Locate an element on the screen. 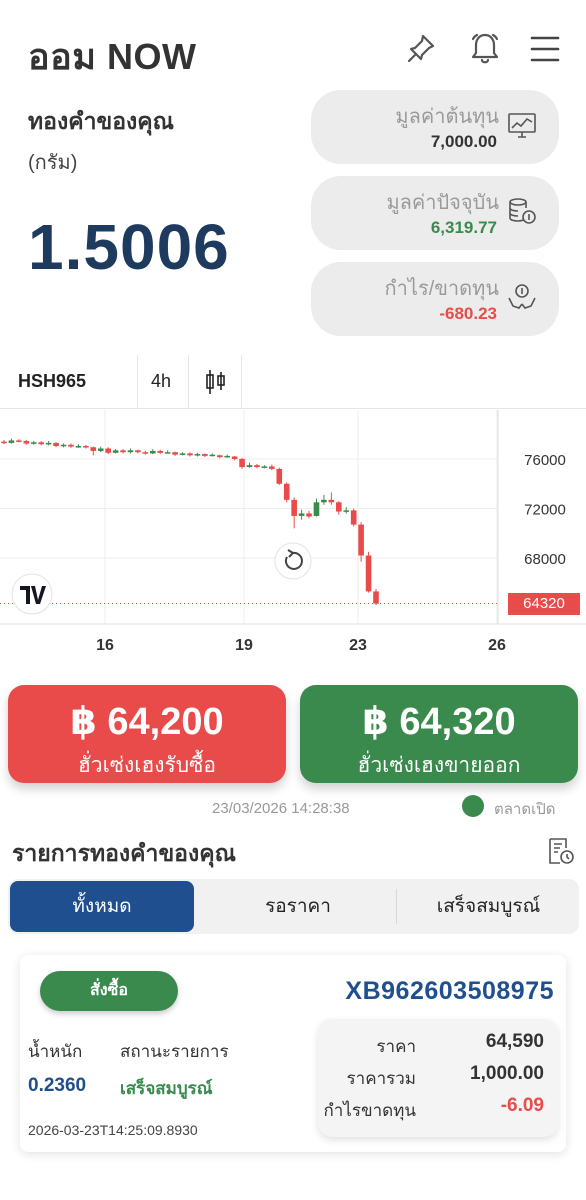 The image size is (586, 1200). market-status: ตลาดเปิด is located at coordinates (525, 809).